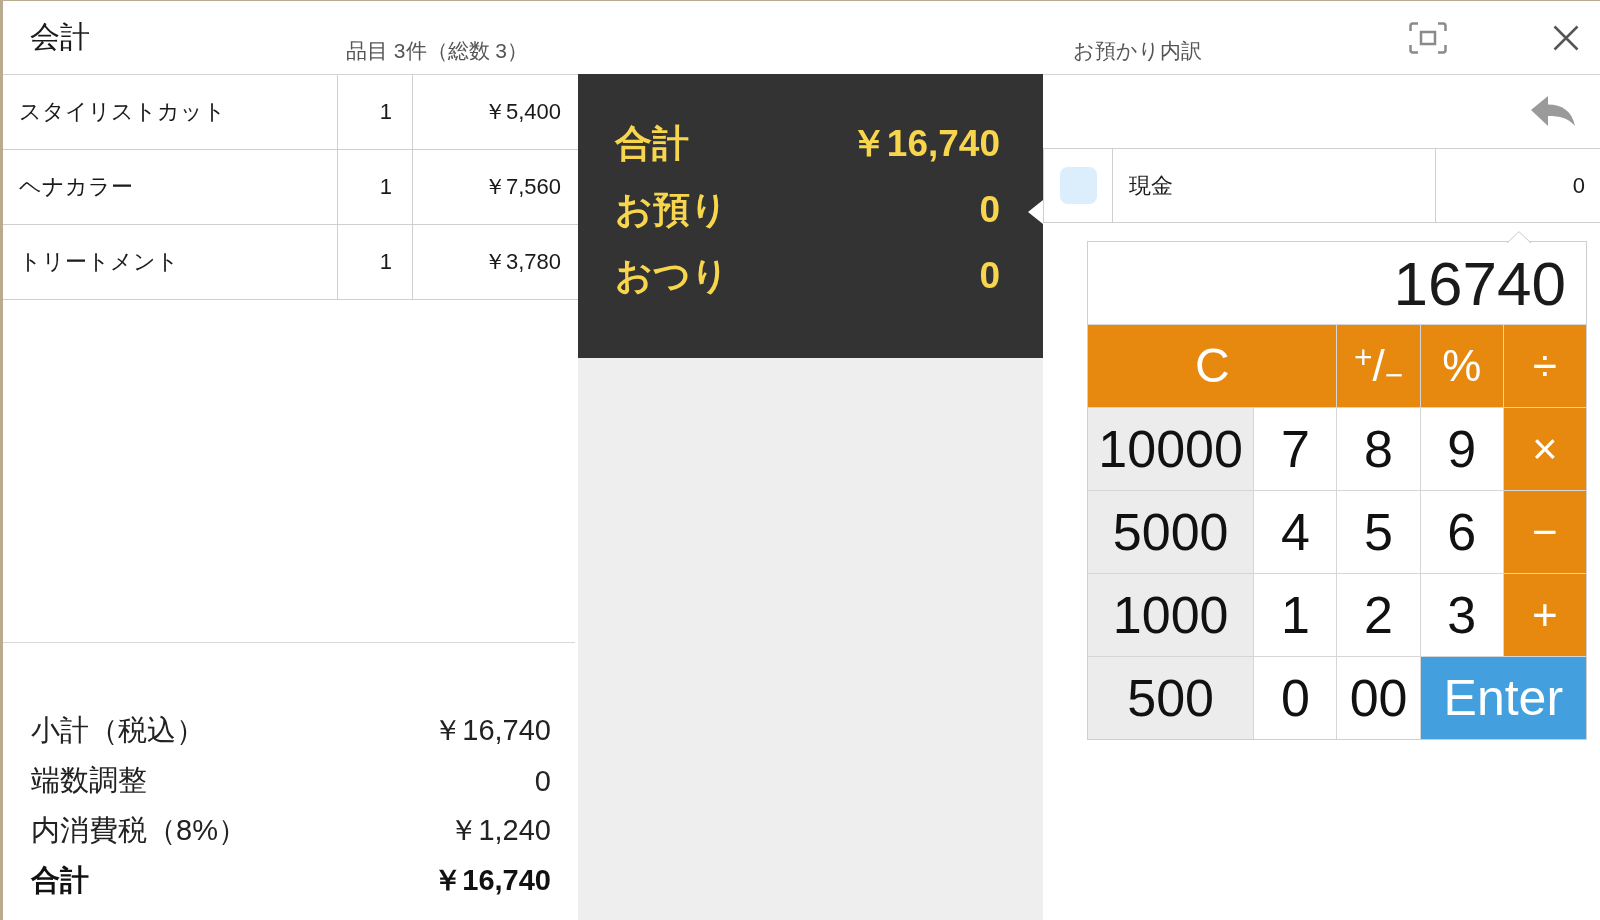  What do you see at coordinates (1151, 185) in the screenshot?
I see `payment-method: 現金` at bounding box center [1151, 185].